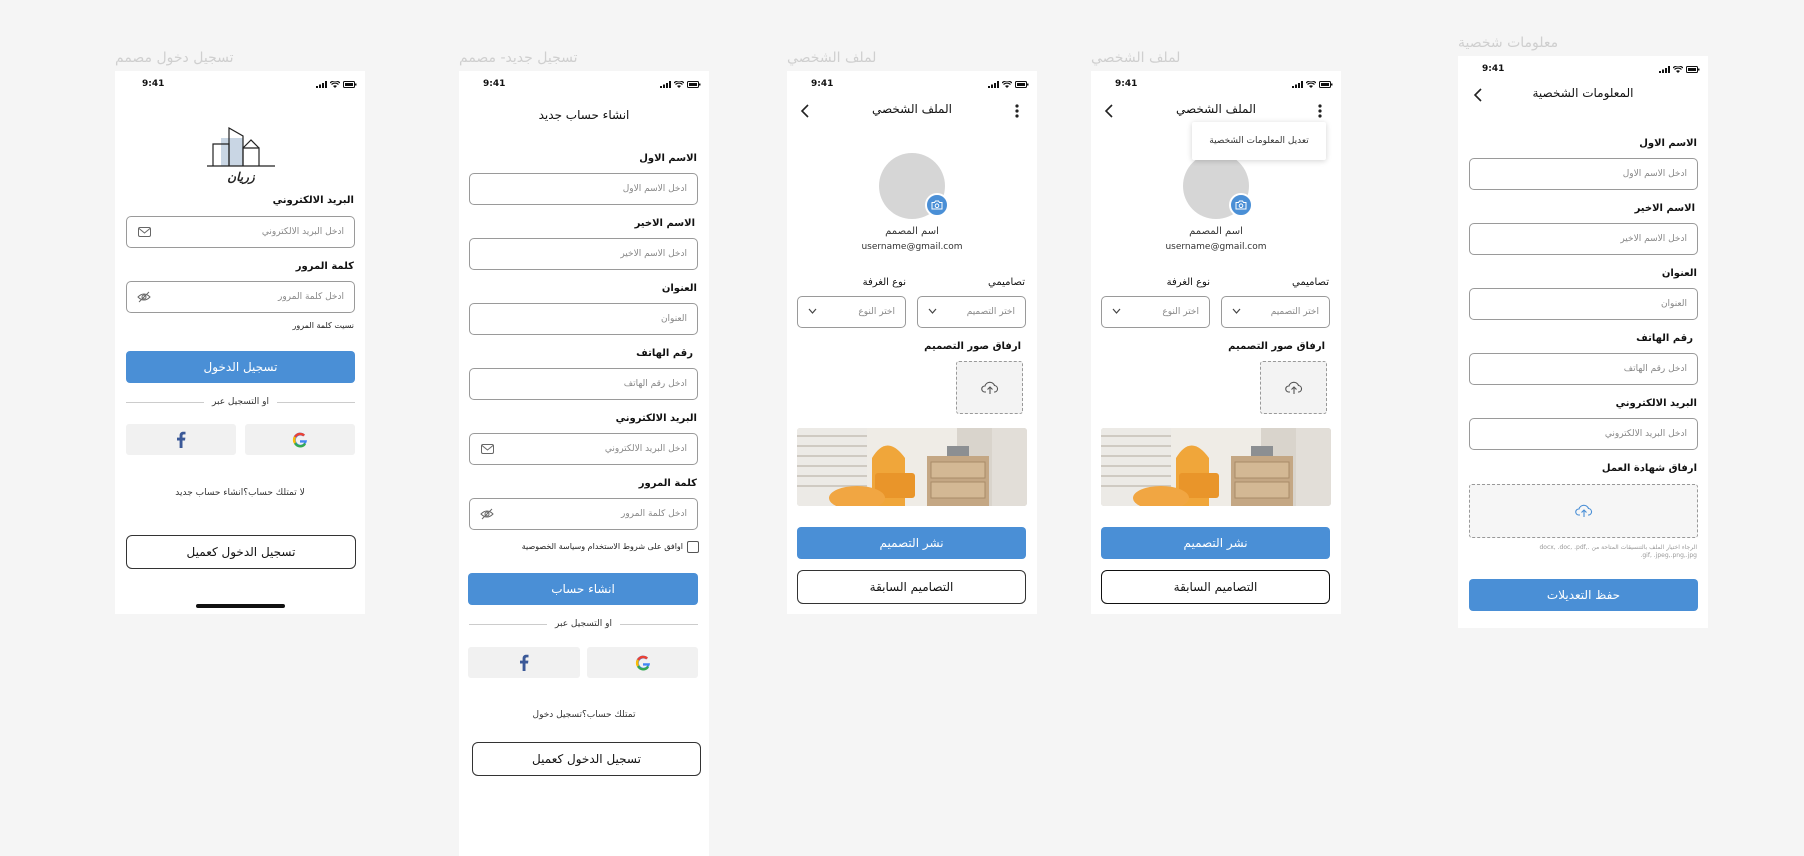 The width and height of the screenshot is (1804, 856). What do you see at coordinates (1583, 595) in the screenshot?
I see `save-changes-button: حفظ التعديلات` at bounding box center [1583, 595].